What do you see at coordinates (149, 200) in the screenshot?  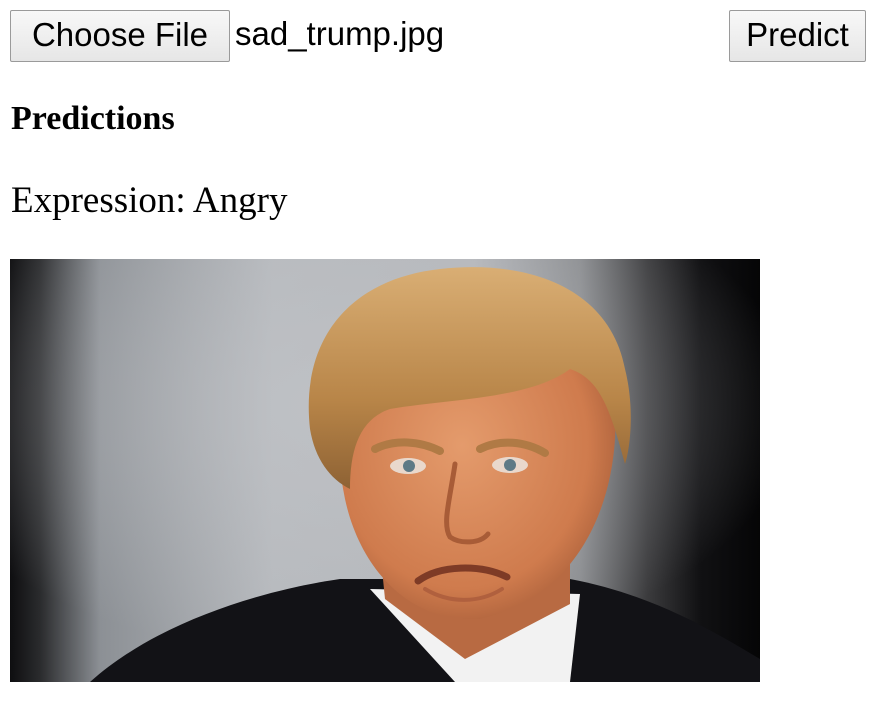 I see `expression-result: Expression: Angry` at bounding box center [149, 200].